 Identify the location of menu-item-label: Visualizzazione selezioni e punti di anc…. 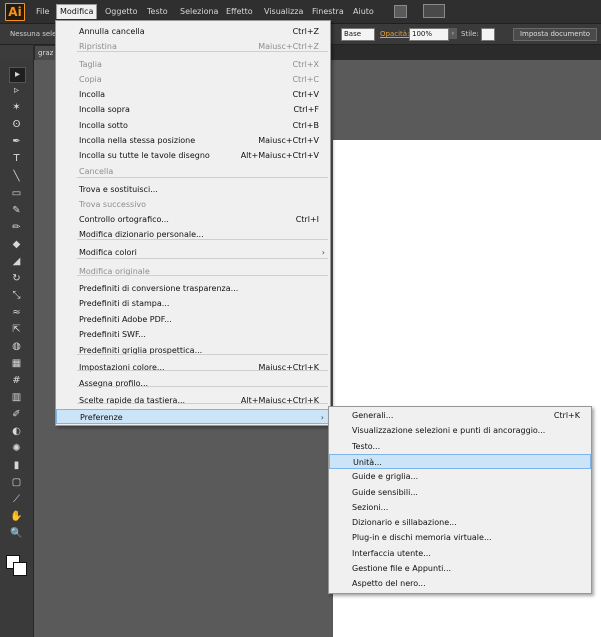
(449, 431).